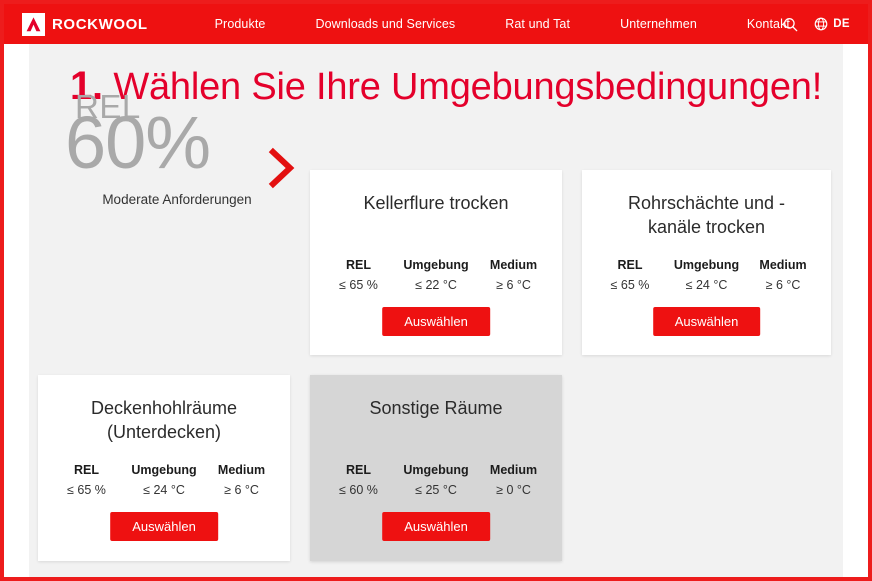  Describe the element at coordinates (358, 480) in the screenshot. I see `stat-rel: REL ≤ 60 %` at that location.